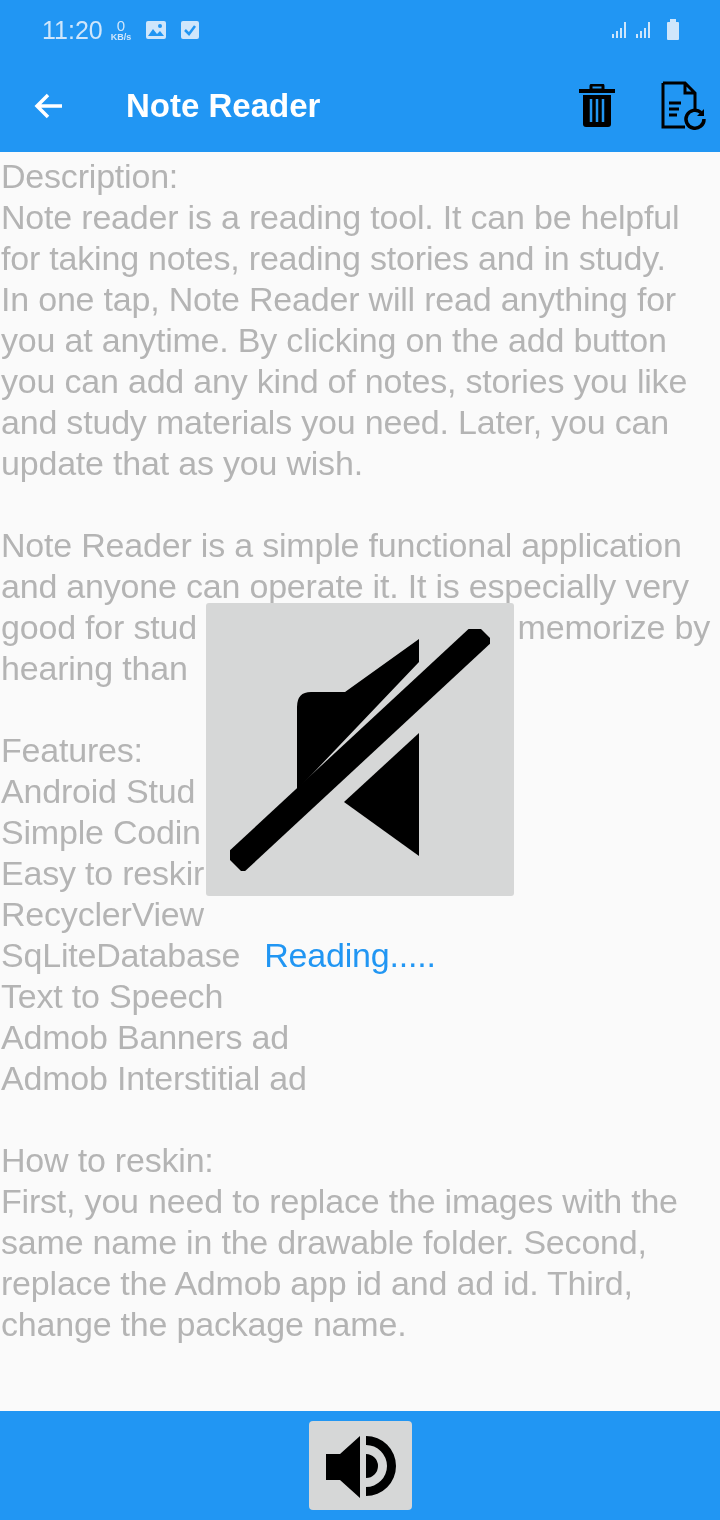 The height and width of the screenshot is (1520, 720). Describe the element at coordinates (154, 1078) in the screenshot. I see `body-text: Admob Interstitial ad` at that location.